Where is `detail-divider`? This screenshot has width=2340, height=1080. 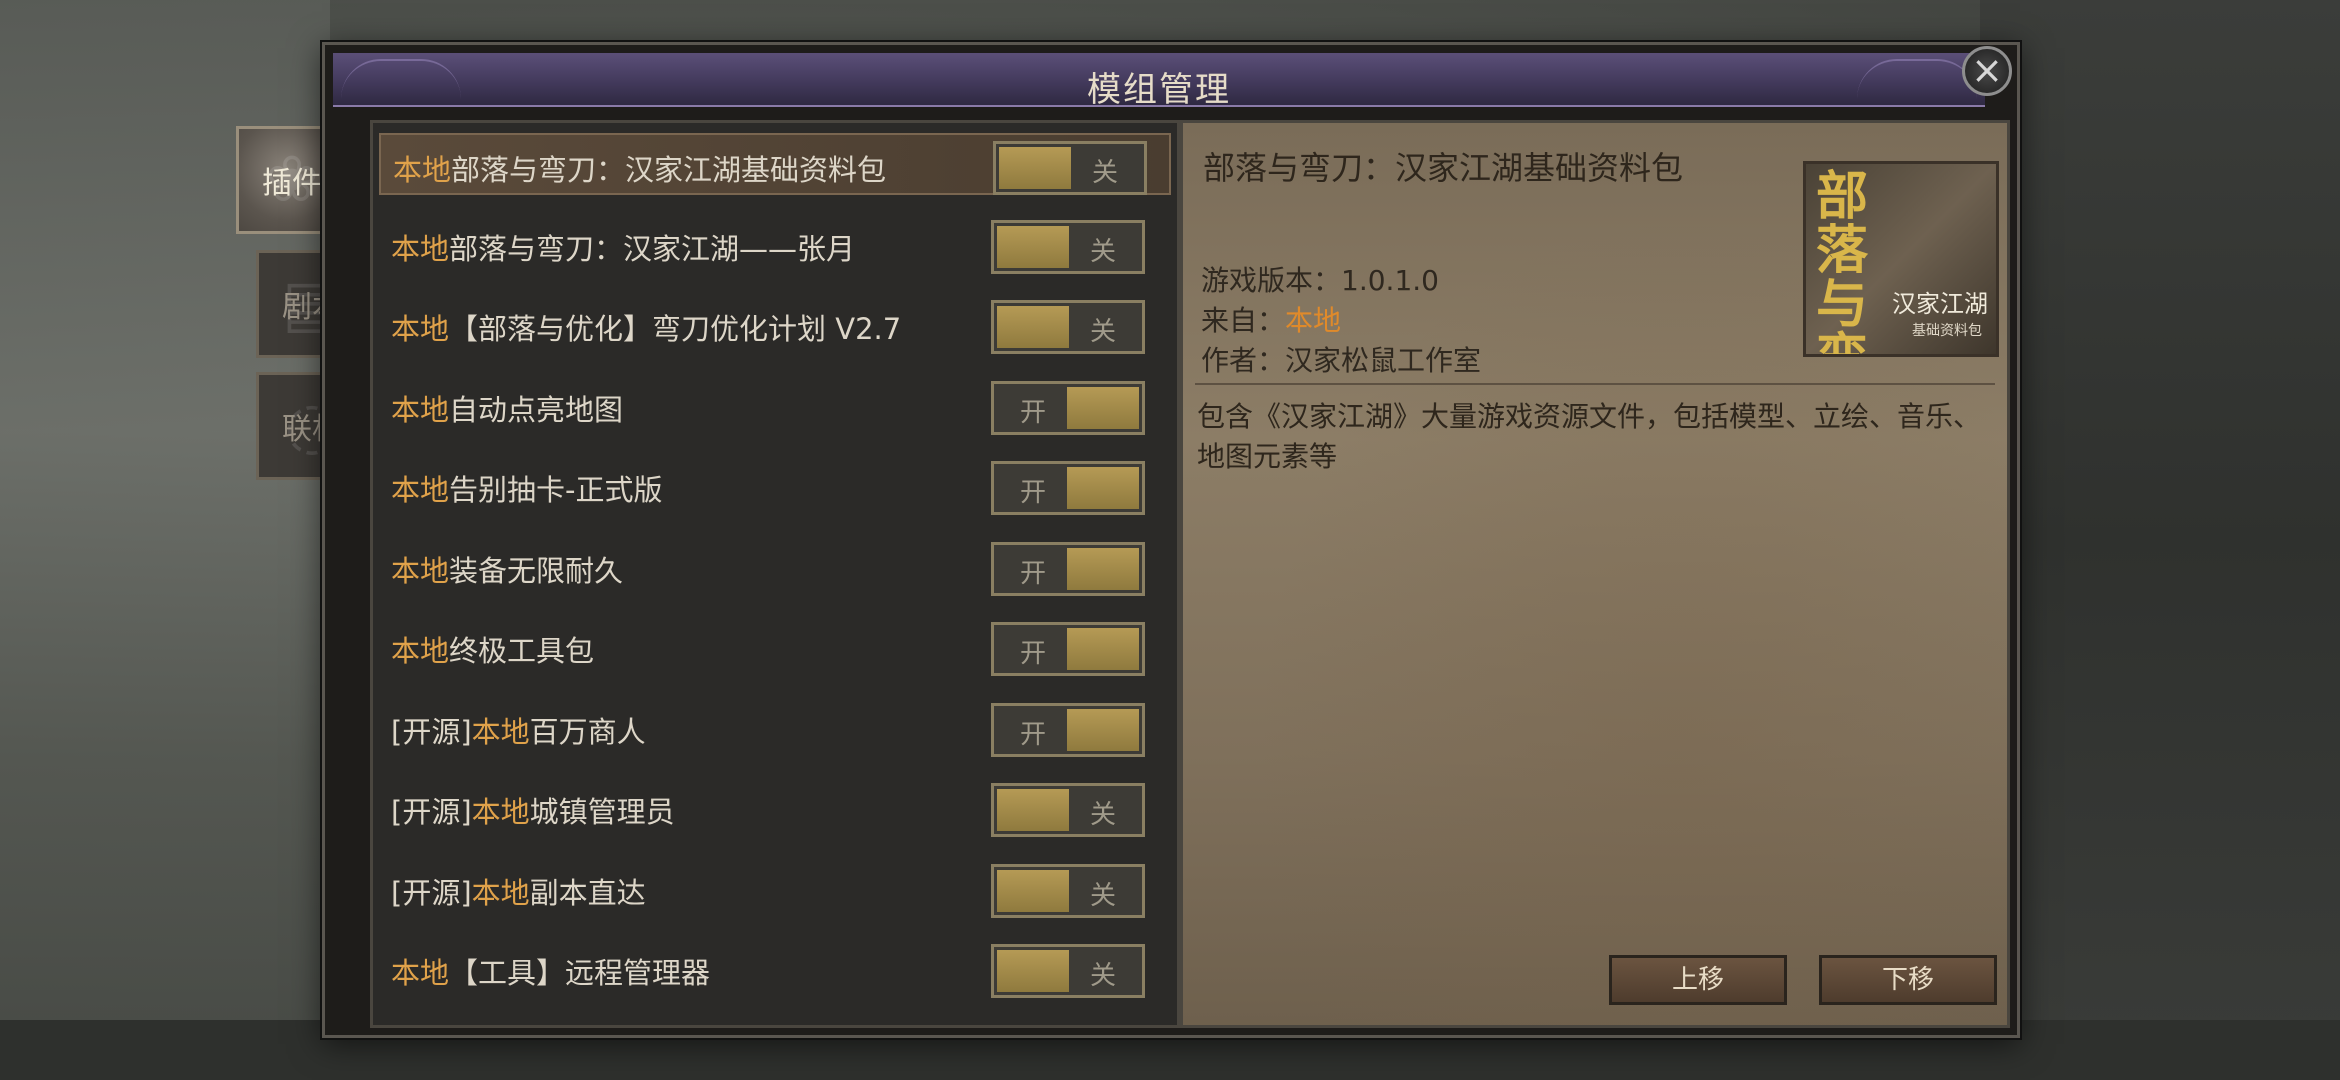
detail-divider is located at coordinates (1595, 384).